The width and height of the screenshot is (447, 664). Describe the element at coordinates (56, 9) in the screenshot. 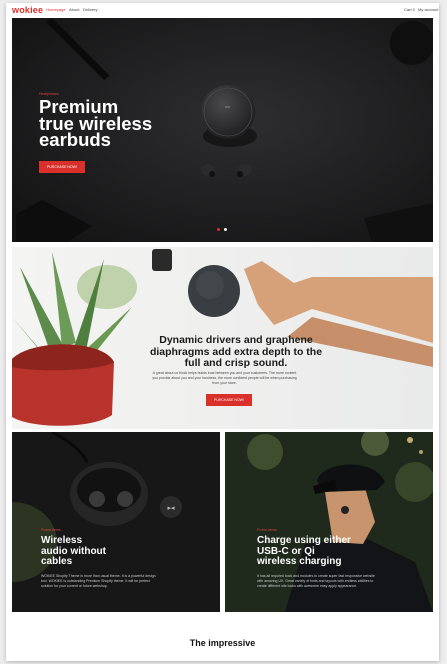

I see `nav-homepage: Homepage` at that location.